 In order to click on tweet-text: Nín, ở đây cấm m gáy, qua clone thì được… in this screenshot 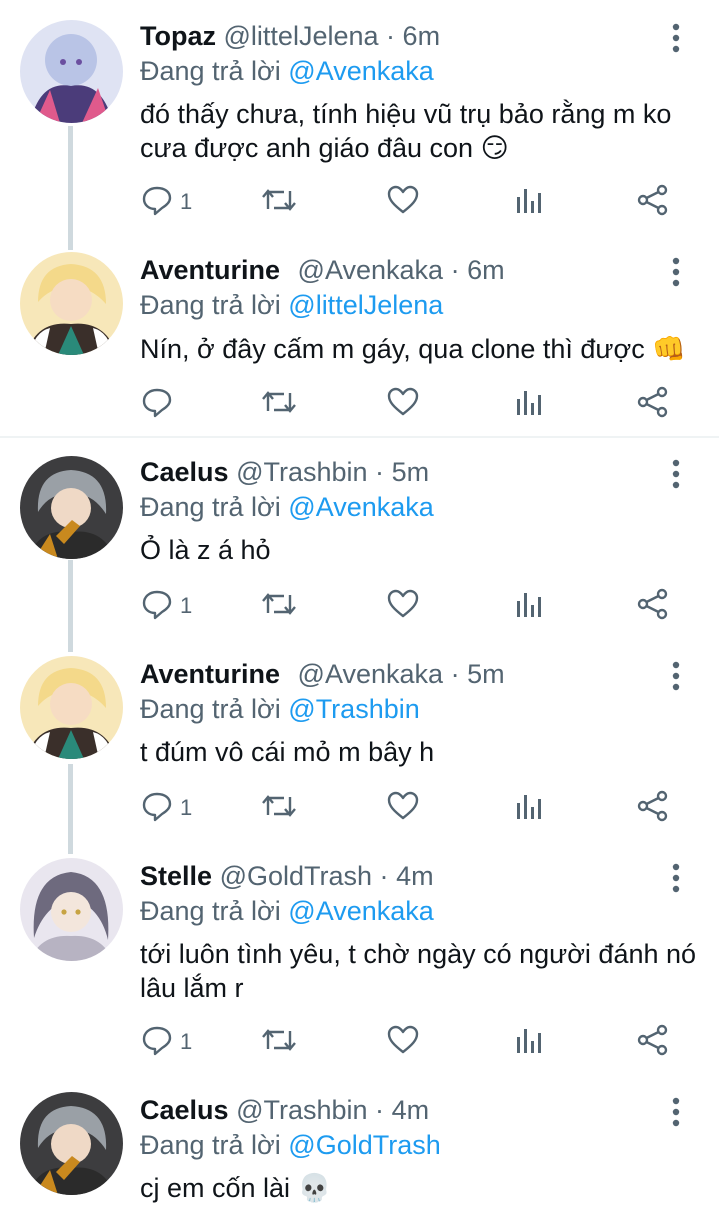, I will do `click(413, 349)`.